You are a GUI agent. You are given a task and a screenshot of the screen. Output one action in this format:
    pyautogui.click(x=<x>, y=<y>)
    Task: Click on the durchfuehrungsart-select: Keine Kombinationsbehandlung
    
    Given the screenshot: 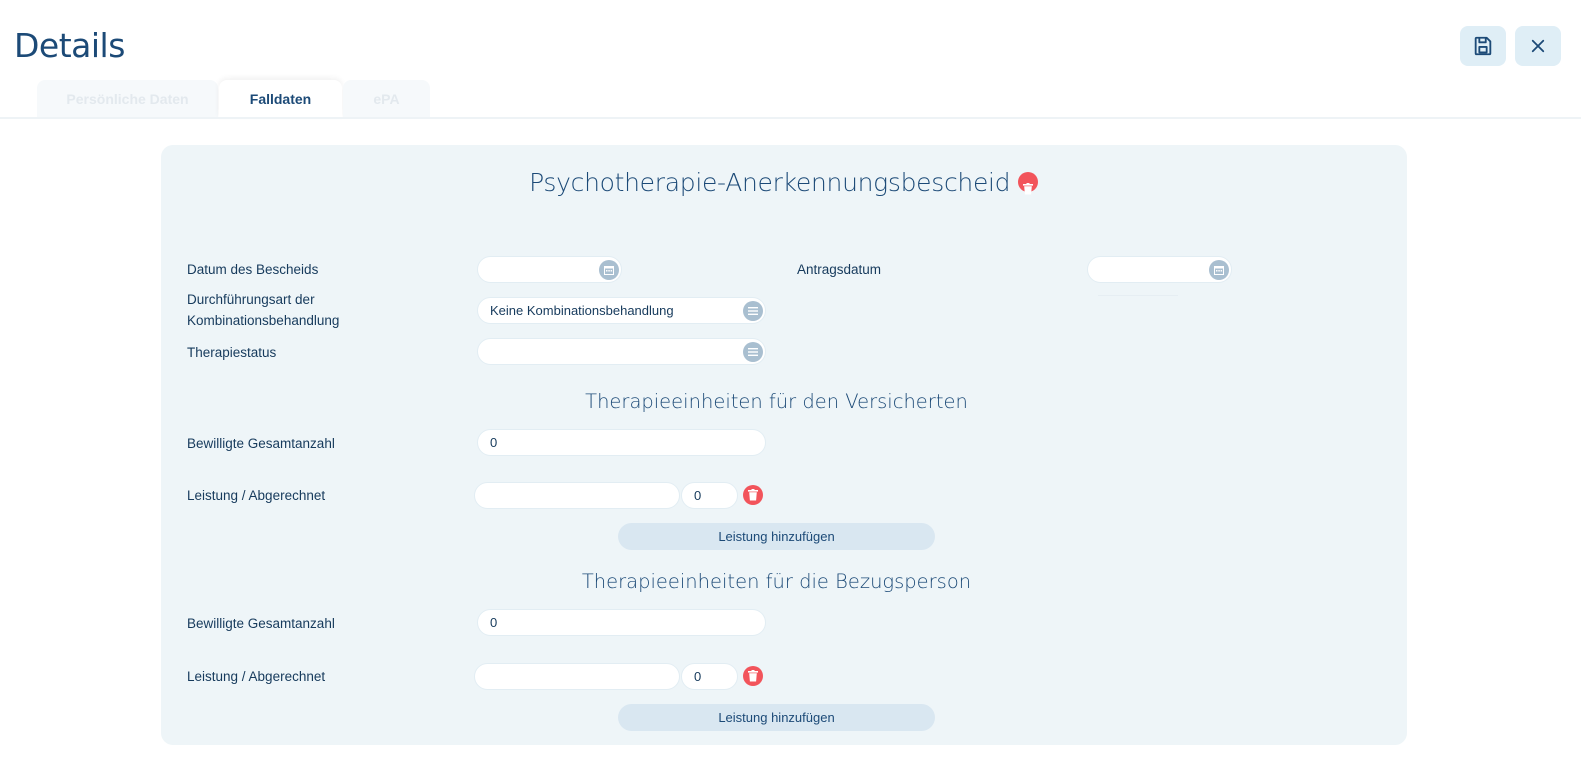 What is the action you would take?
    pyautogui.click(x=621, y=310)
    